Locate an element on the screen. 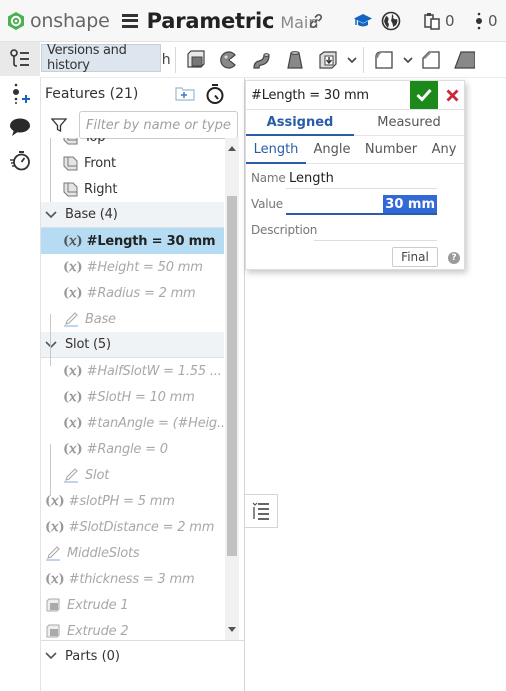 The width and height of the screenshot is (506, 691). fillet-button is located at coordinates (384, 60).